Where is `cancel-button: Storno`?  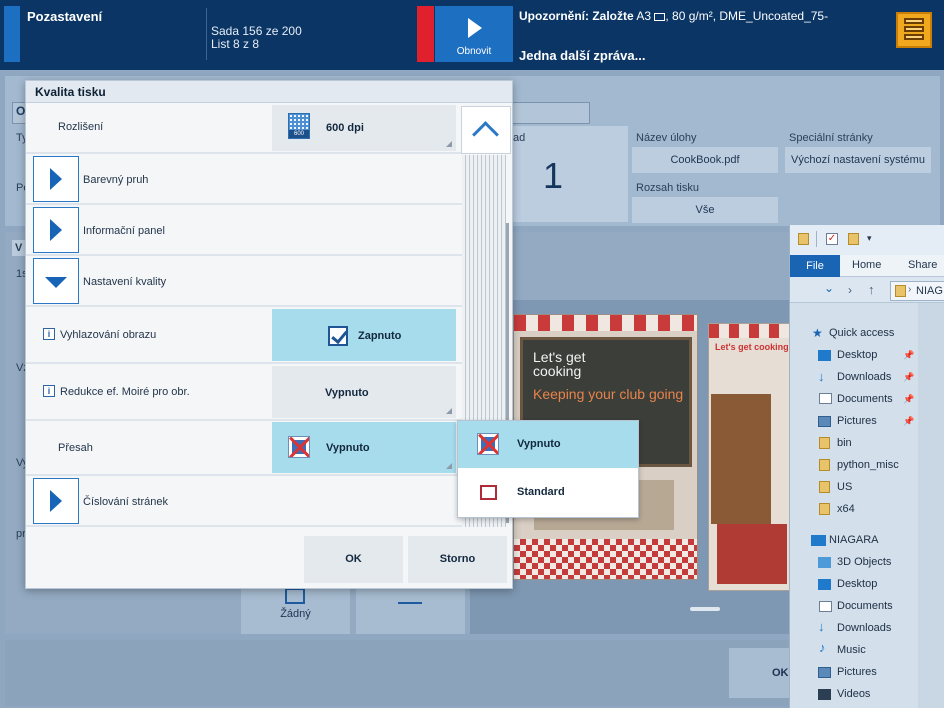 cancel-button: Storno is located at coordinates (457, 559).